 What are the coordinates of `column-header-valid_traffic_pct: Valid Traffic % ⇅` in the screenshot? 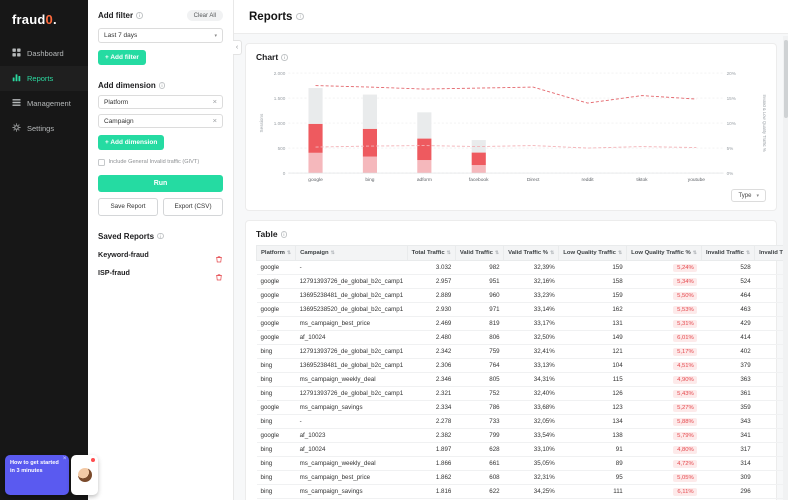 It's located at (531, 253).